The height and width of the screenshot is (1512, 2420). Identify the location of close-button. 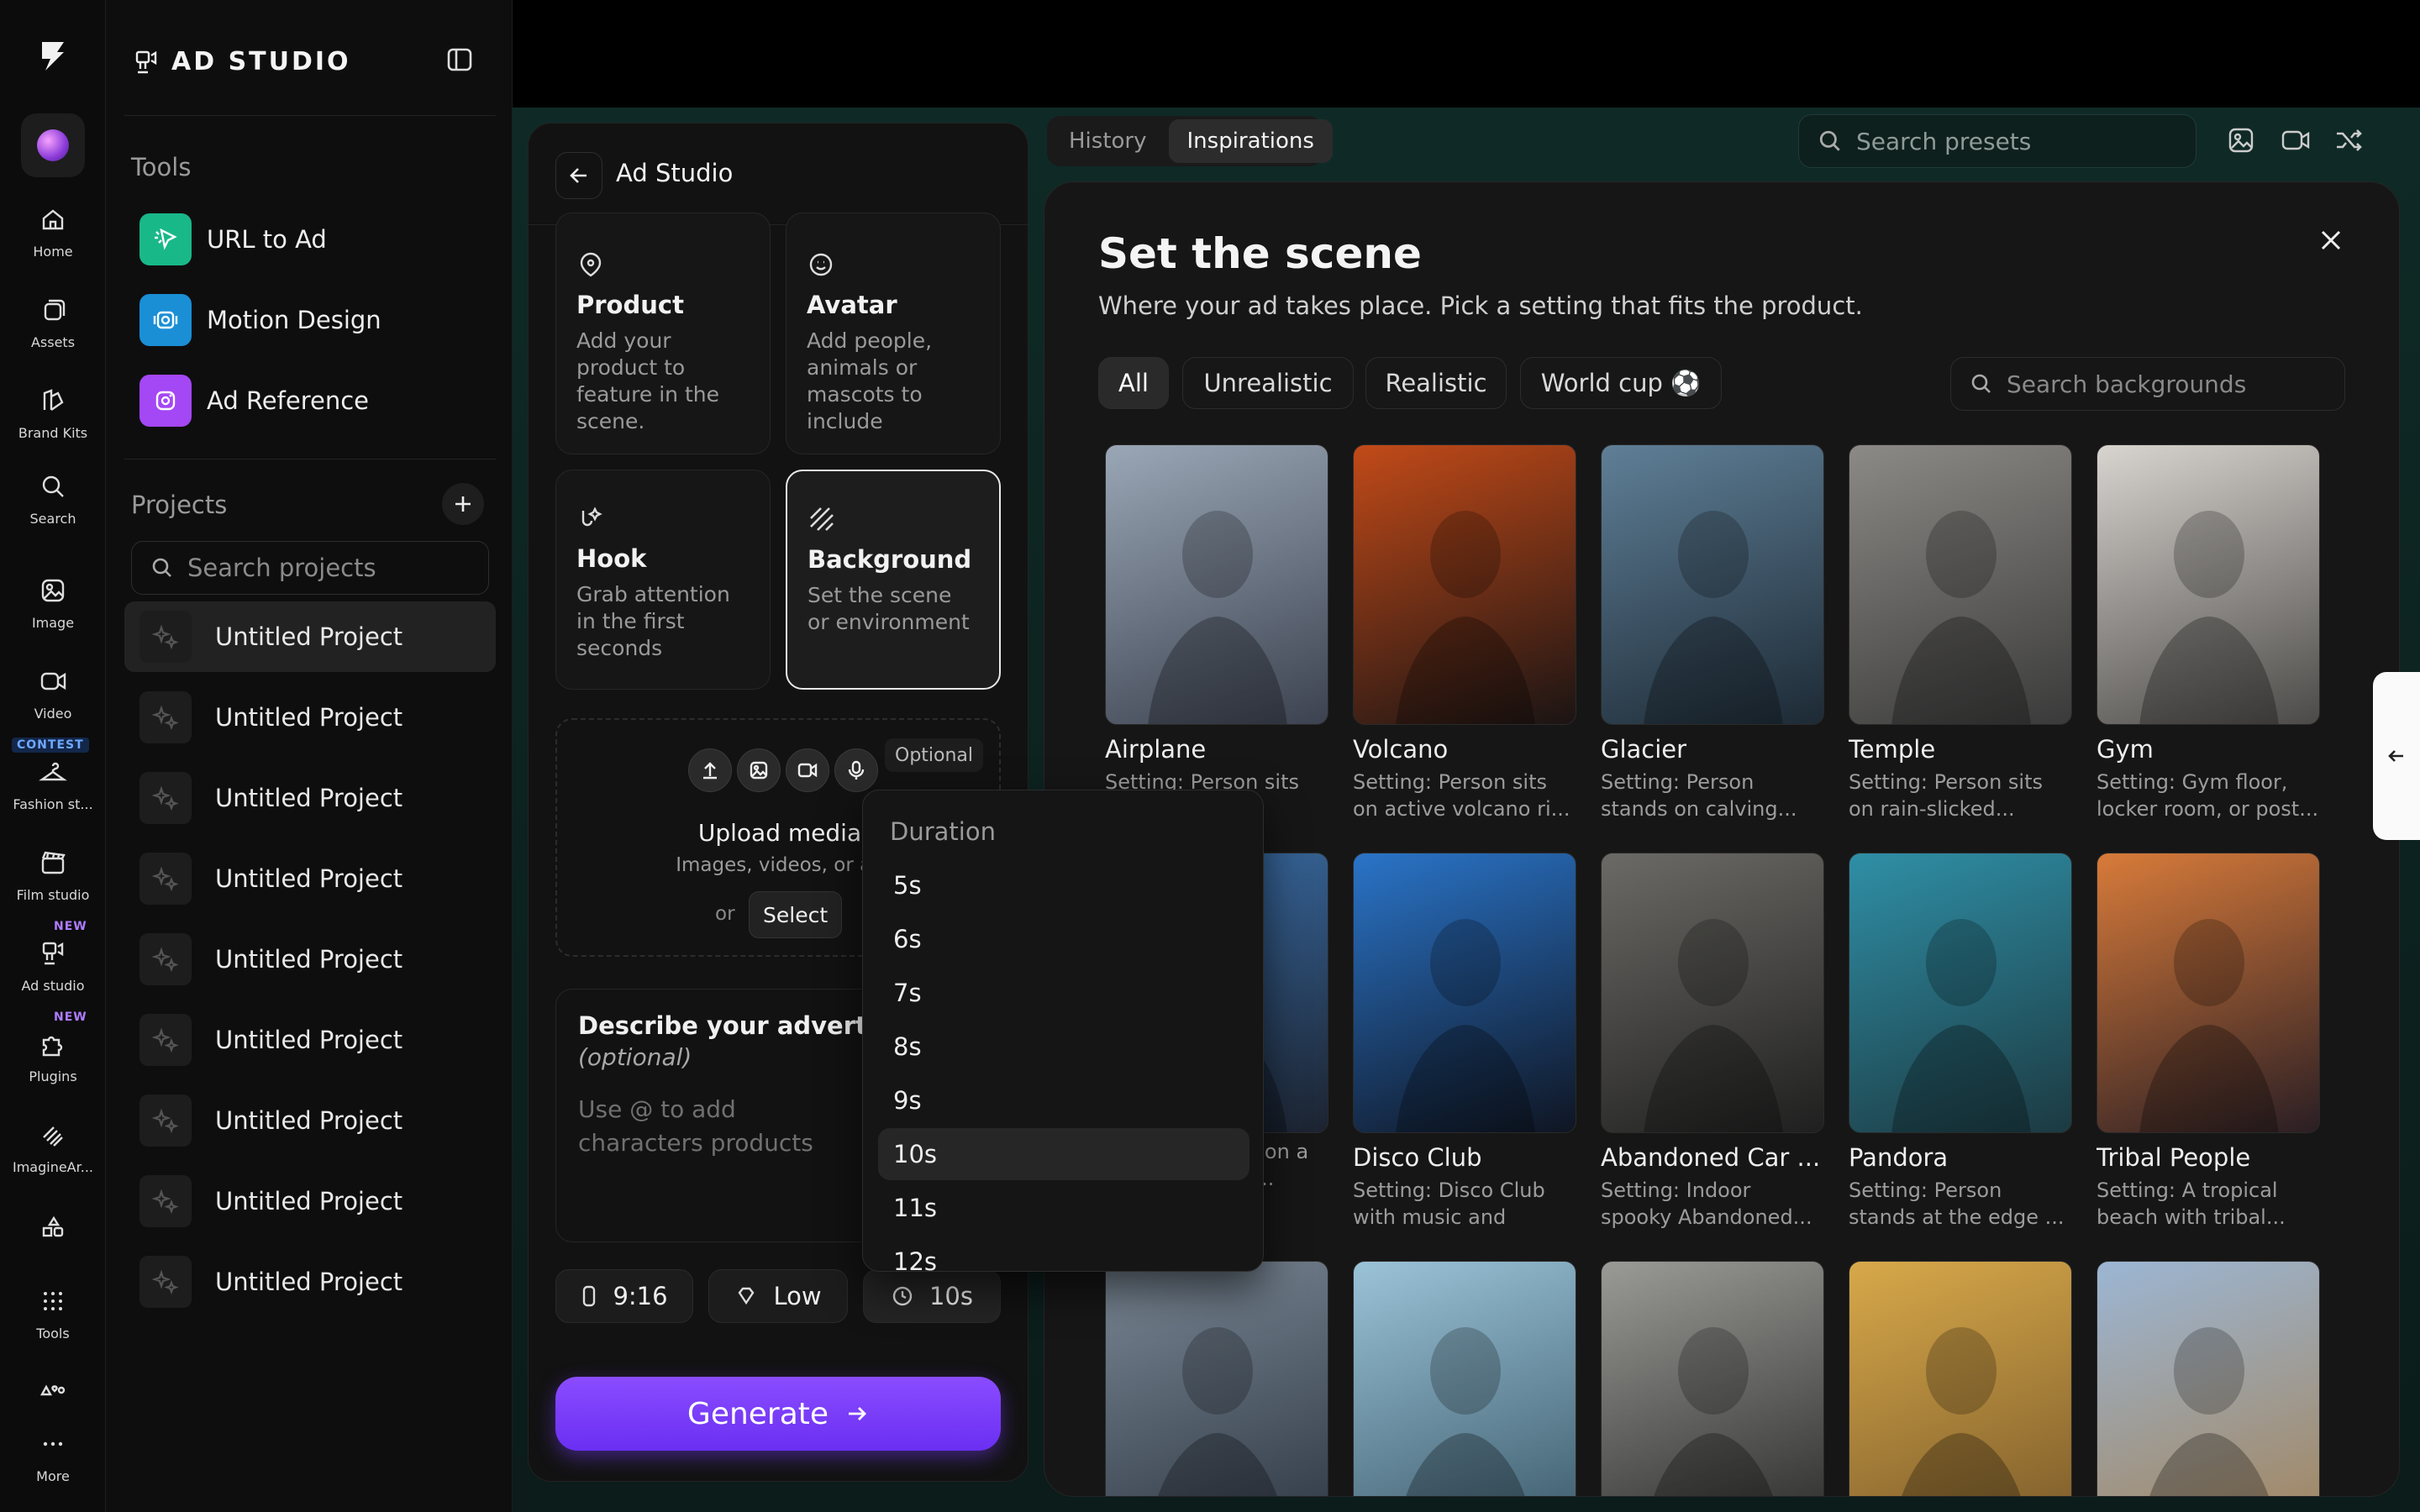
(2331, 240).